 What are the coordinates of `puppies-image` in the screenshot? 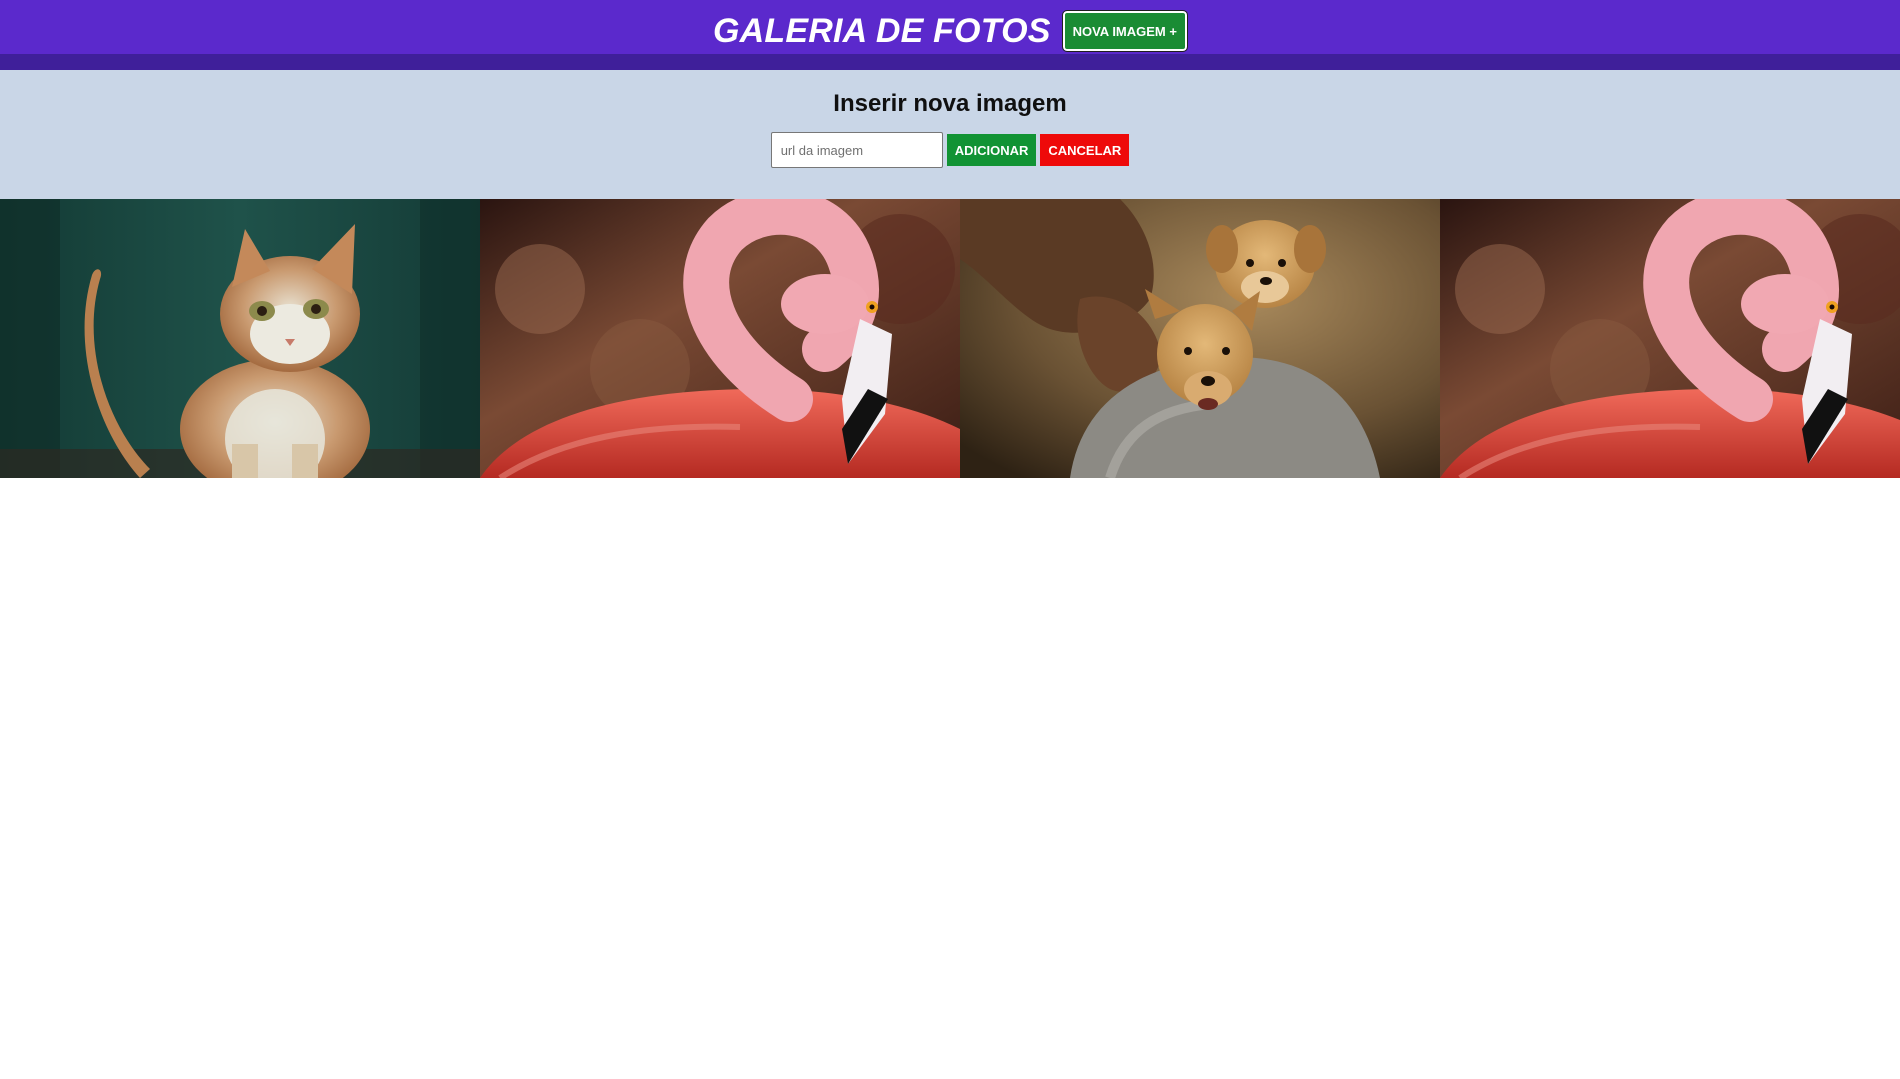 It's located at (1200, 338).